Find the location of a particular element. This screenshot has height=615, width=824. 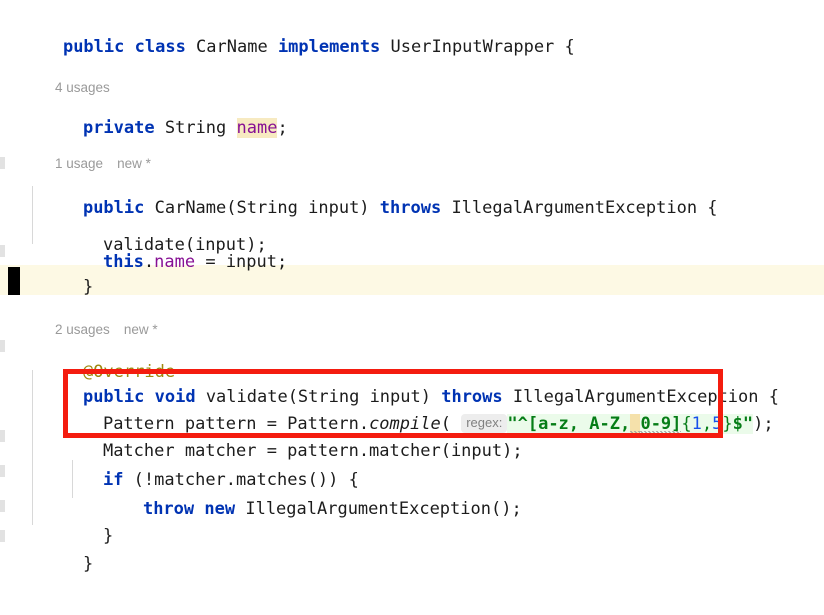

token-keyword-public: public is located at coordinates (93, 47).